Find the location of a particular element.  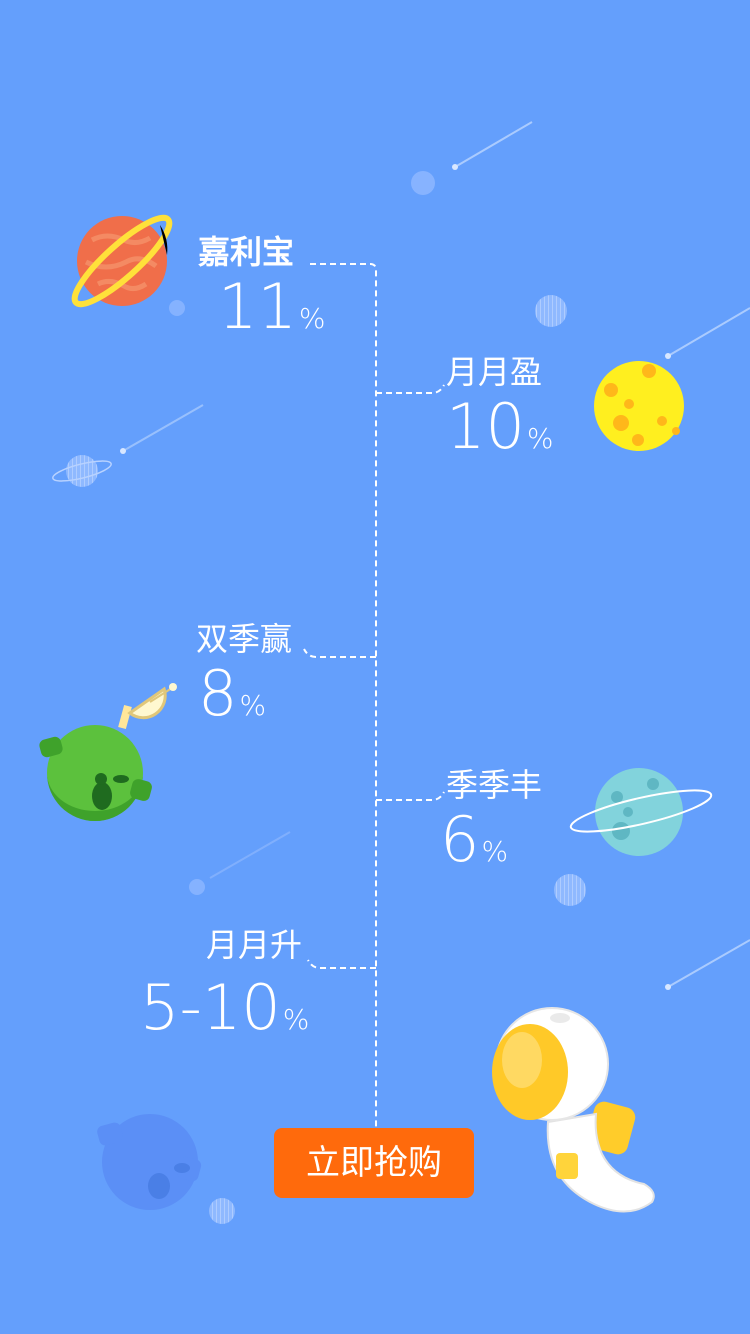

product-jialibao: 嘉利宝 11% is located at coordinates (262, 293).